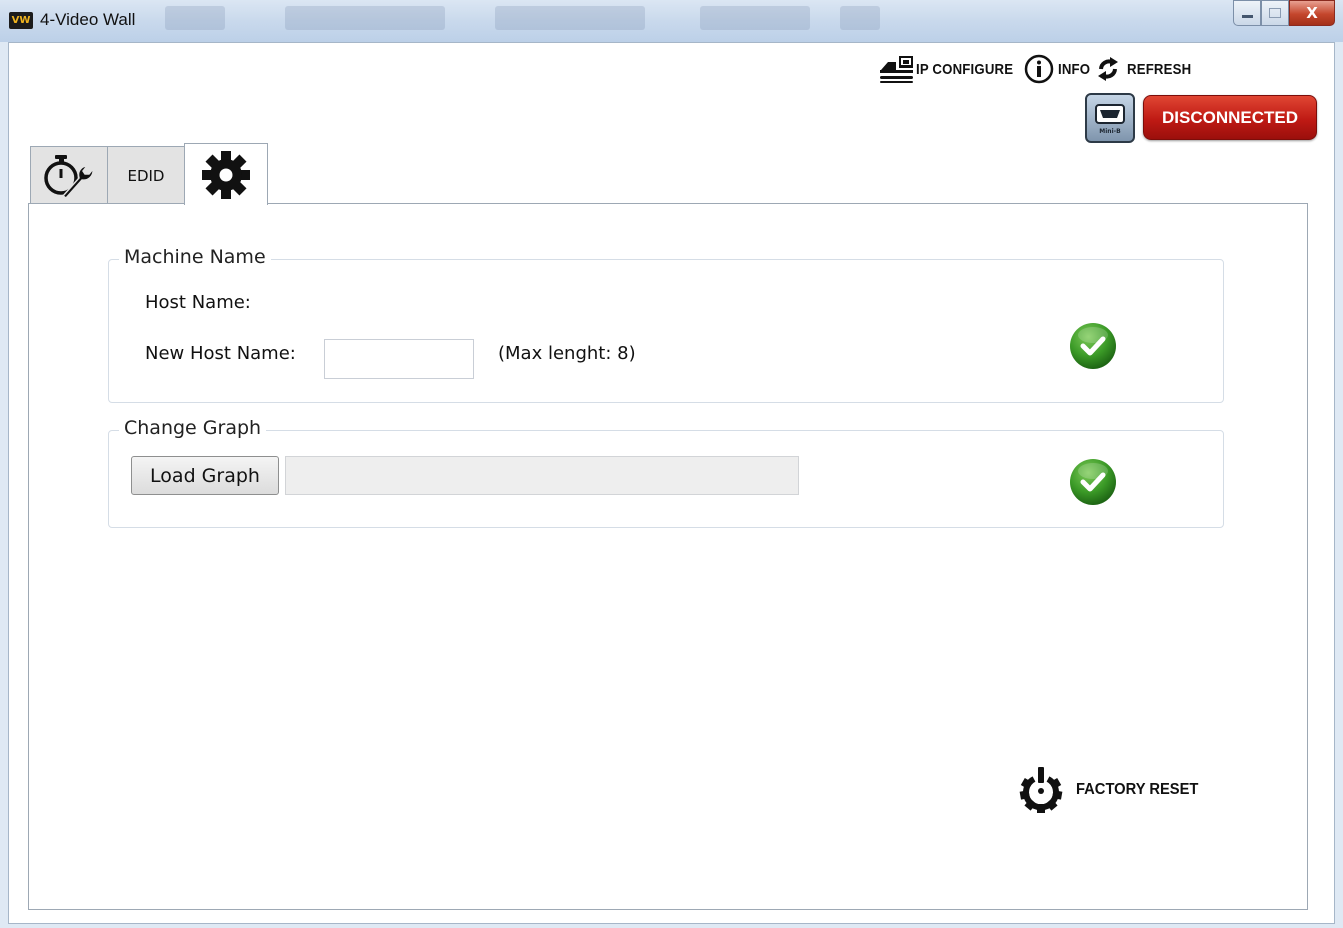  What do you see at coordinates (671, 21) in the screenshot?
I see `window-titlebar: VW 4-Video Wall X` at bounding box center [671, 21].